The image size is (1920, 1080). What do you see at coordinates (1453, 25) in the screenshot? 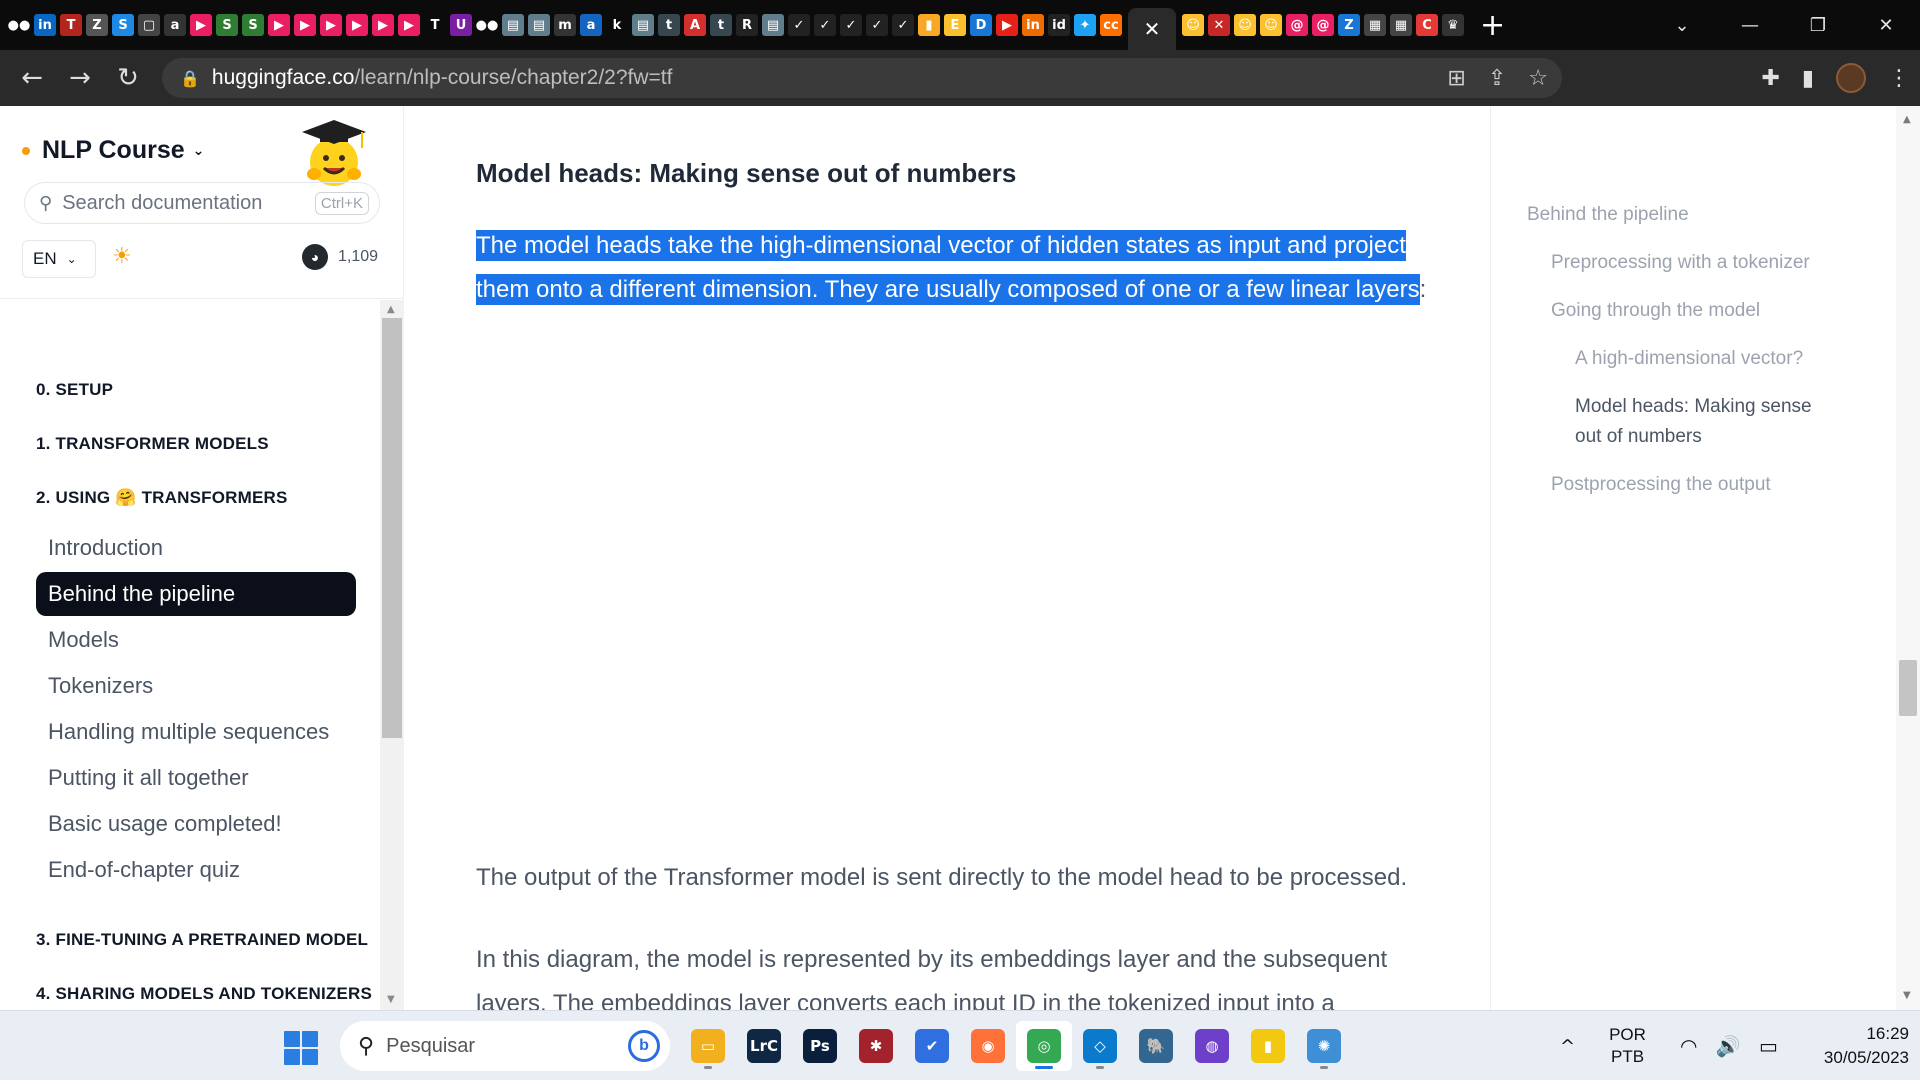
I see `crown-icon: ♛` at bounding box center [1453, 25].